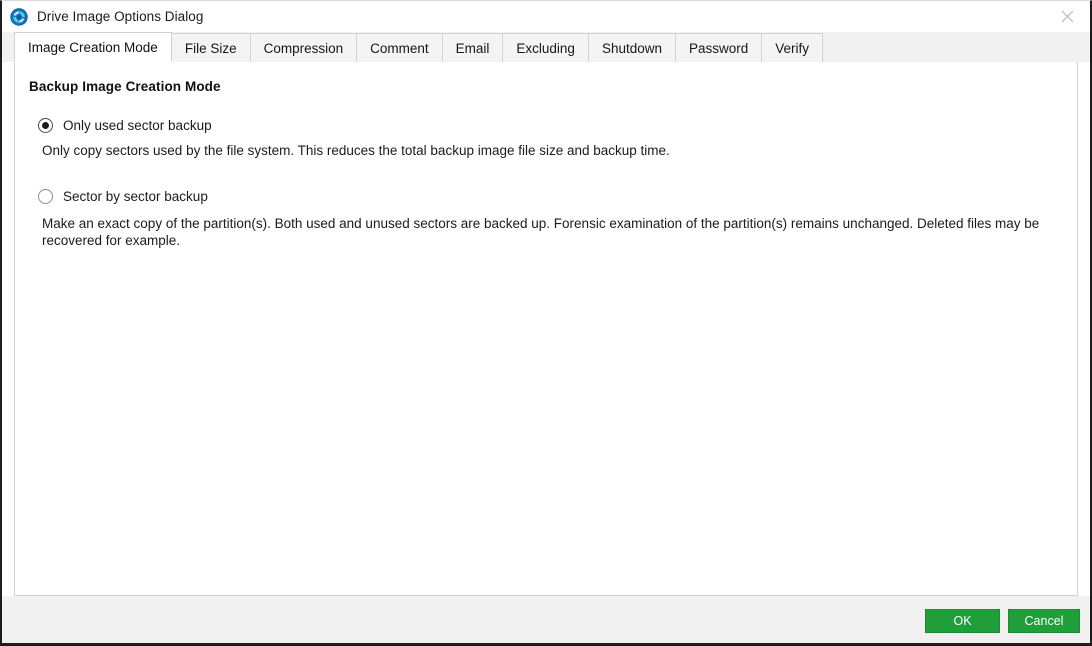 The height and width of the screenshot is (646, 1092). I want to click on title-bar: Drive Image Options Dialog, so click(546, 16).